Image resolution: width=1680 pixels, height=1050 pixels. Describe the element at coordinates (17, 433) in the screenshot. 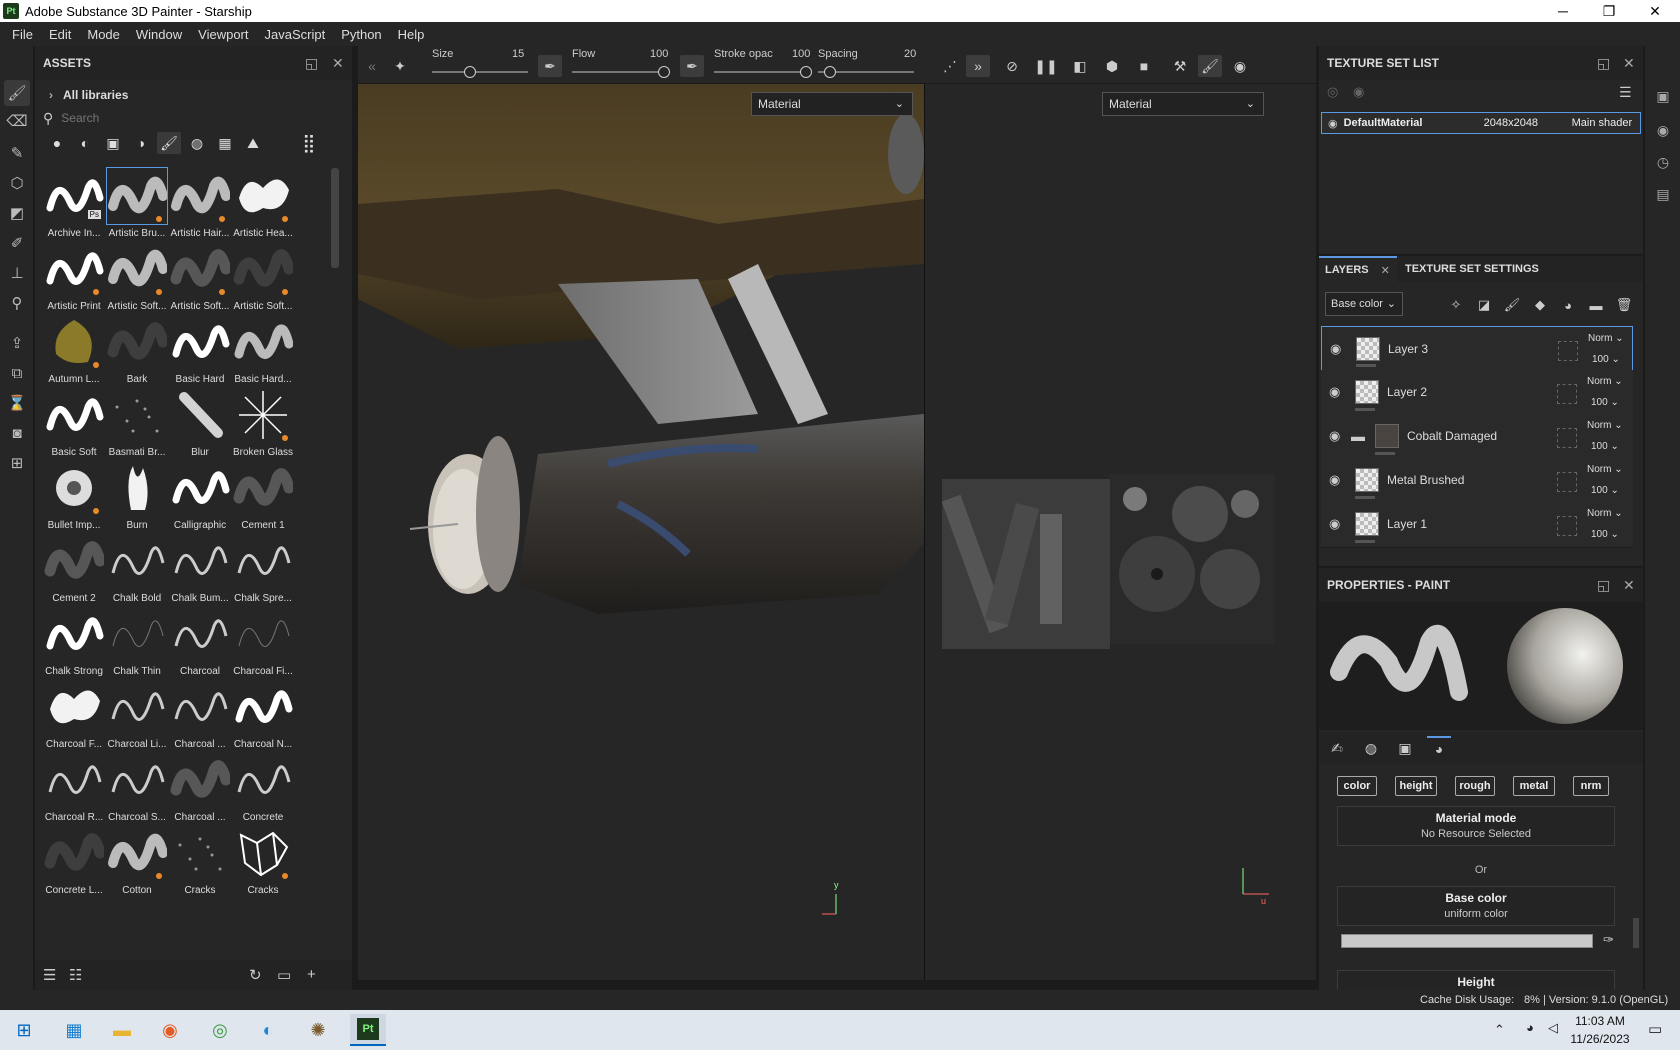

I see `display-settings-icon: ◙` at that location.